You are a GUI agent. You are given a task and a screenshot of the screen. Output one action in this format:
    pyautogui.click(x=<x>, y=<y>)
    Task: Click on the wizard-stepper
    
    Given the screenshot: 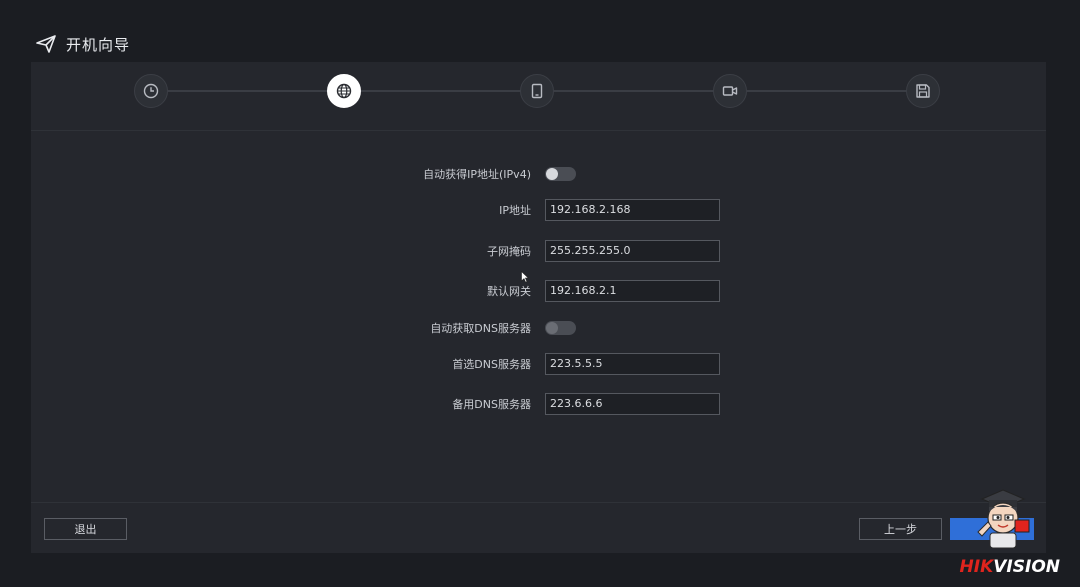 What is the action you would take?
    pyautogui.click(x=538, y=96)
    